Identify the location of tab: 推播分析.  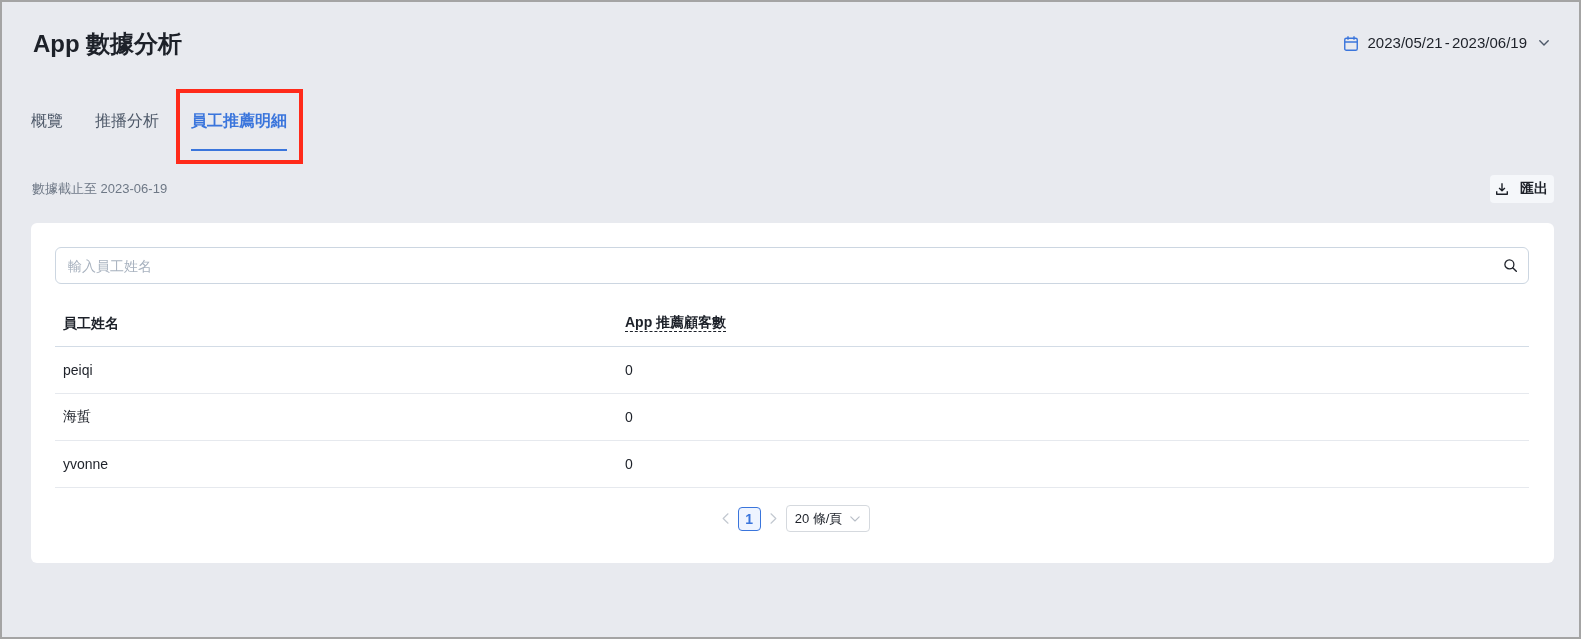
(127, 130).